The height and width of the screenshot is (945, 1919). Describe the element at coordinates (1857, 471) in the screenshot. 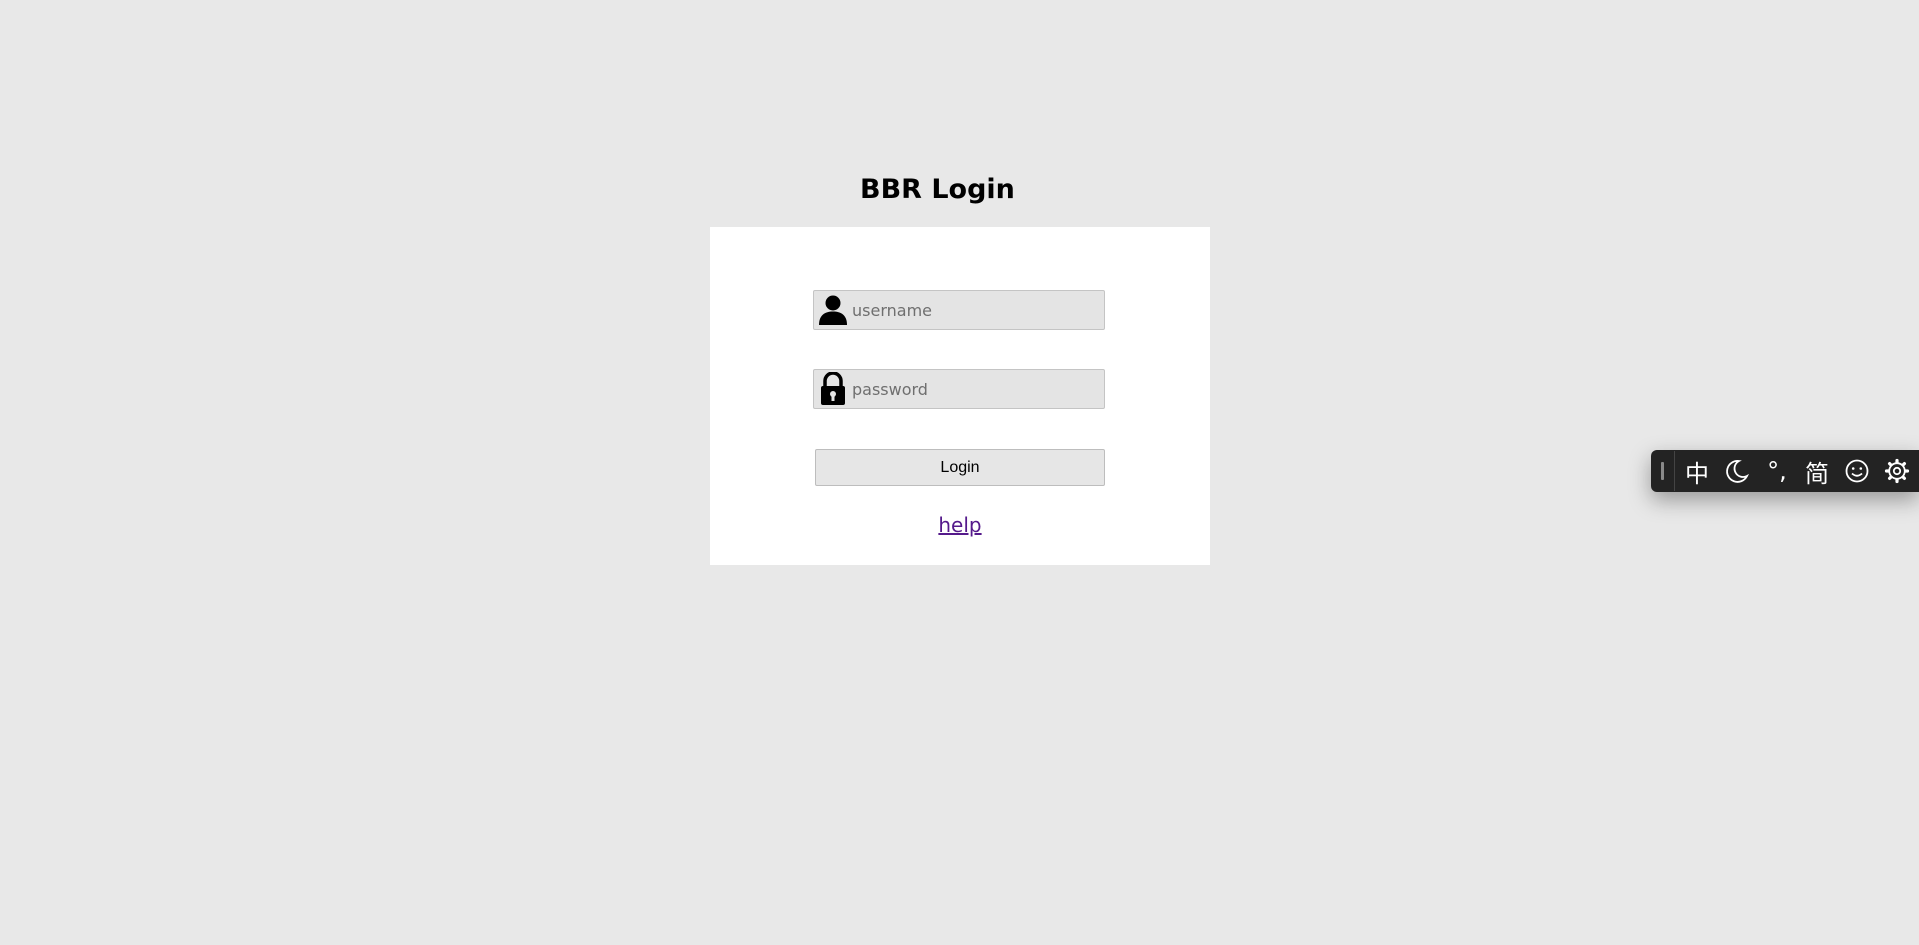

I see `smiley-icon` at that location.